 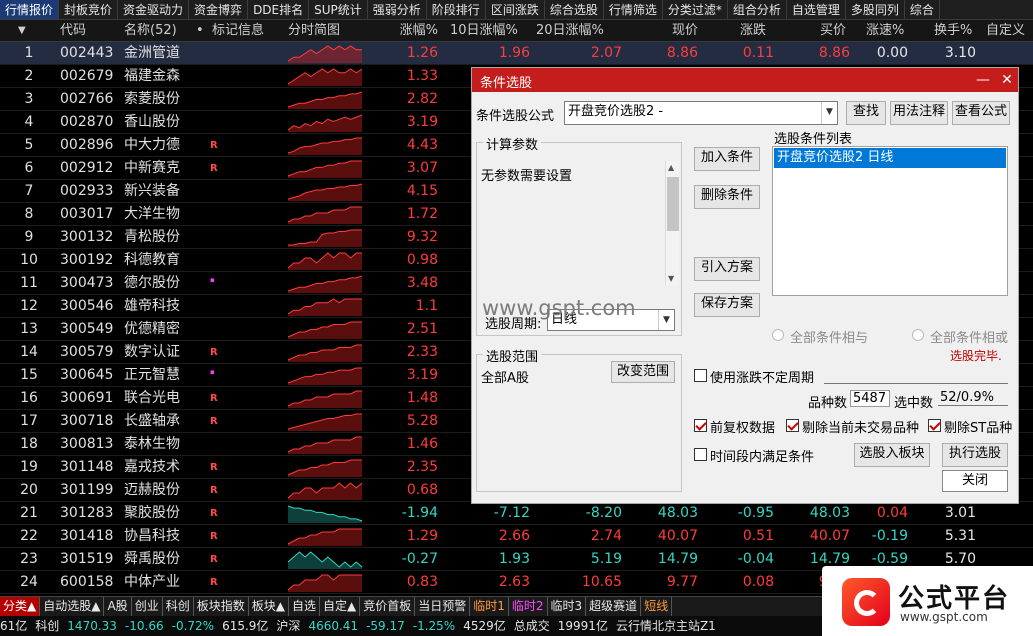 What do you see at coordinates (22, 31) in the screenshot?
I see `sort-arrow-icon: ▼` at bounding box center [22, 31].